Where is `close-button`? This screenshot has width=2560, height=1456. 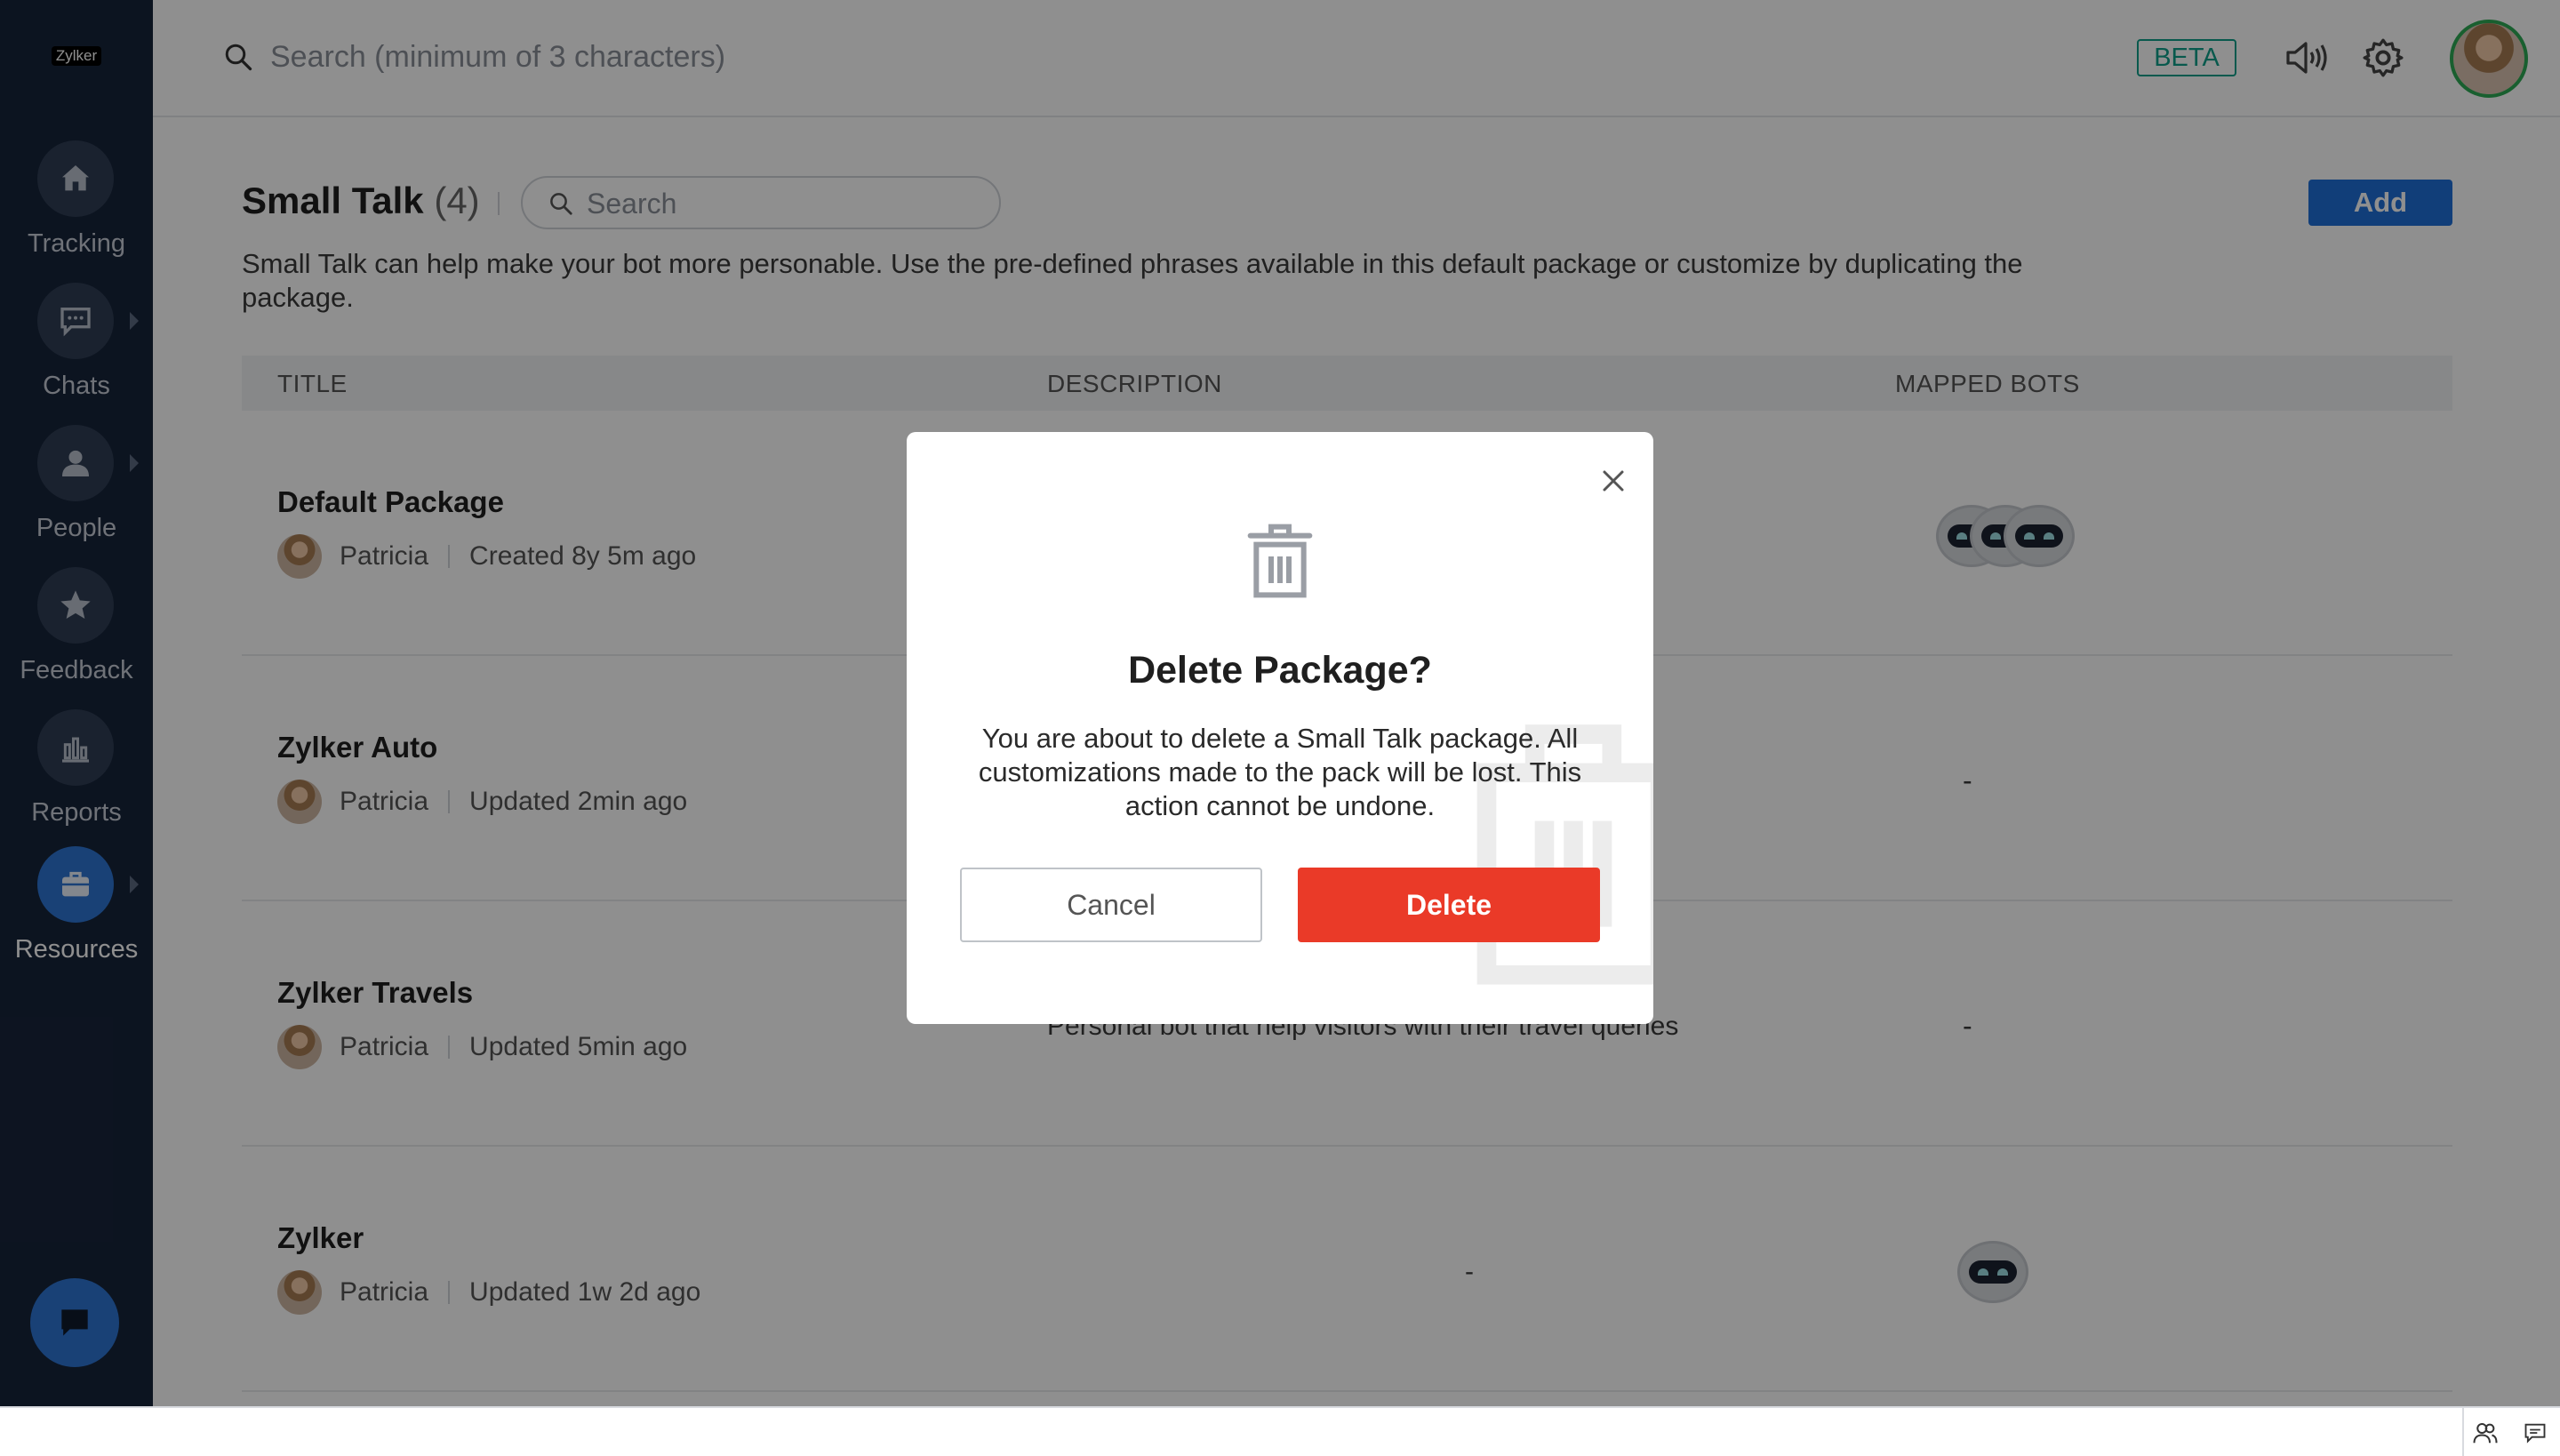 close-button is located at coordinates (1613, 481).